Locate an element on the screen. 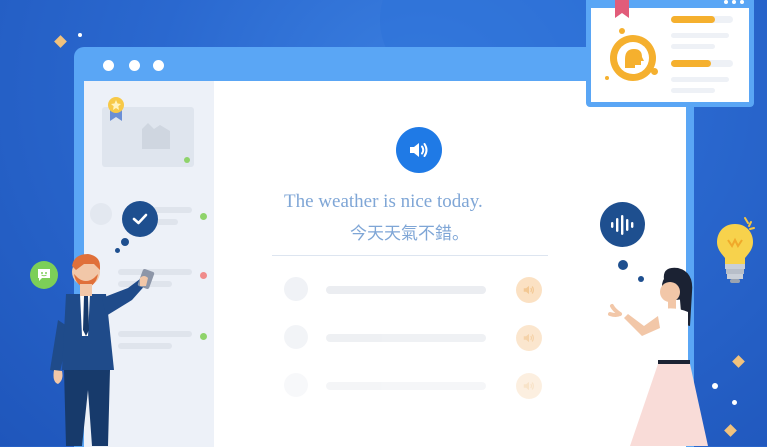 This screenshot has height=447, width=767. sentence-chinese: 今天天氣不錯。 is located at coordinates (409, 234).